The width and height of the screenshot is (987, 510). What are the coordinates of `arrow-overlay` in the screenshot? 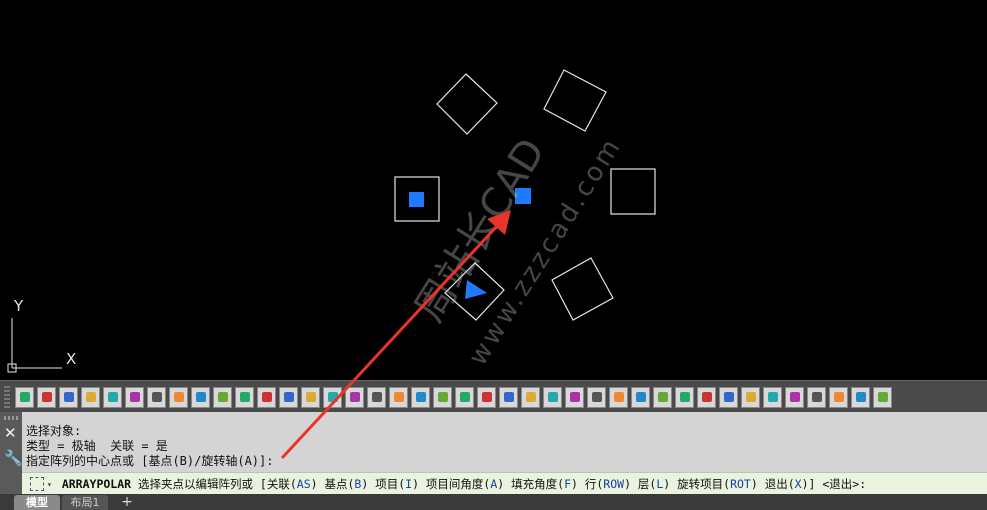 It's located at (395, 335).